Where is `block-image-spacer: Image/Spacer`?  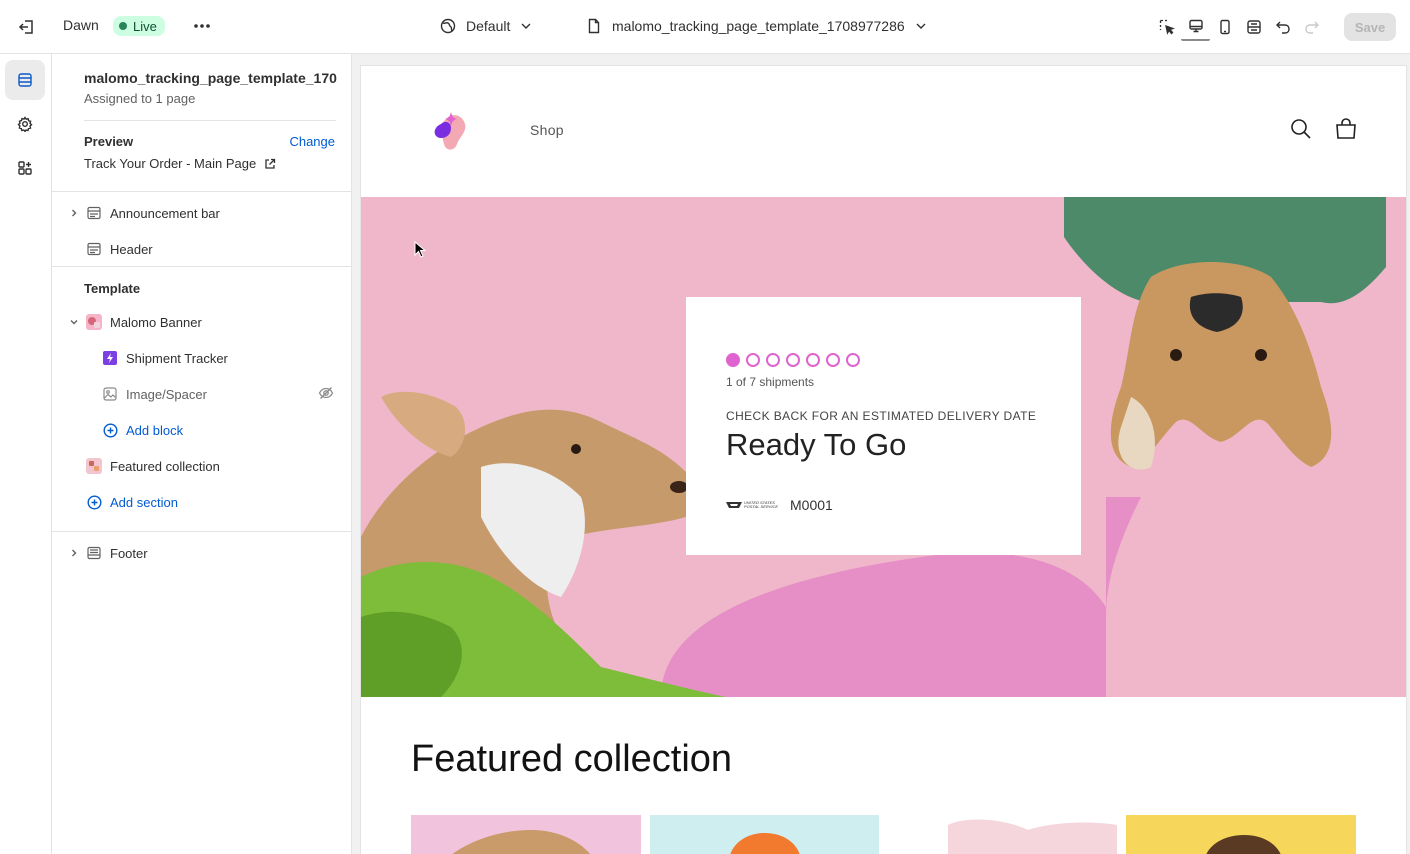
block-image-spacer: Image/Spacer is located at coordinates (218, 394).